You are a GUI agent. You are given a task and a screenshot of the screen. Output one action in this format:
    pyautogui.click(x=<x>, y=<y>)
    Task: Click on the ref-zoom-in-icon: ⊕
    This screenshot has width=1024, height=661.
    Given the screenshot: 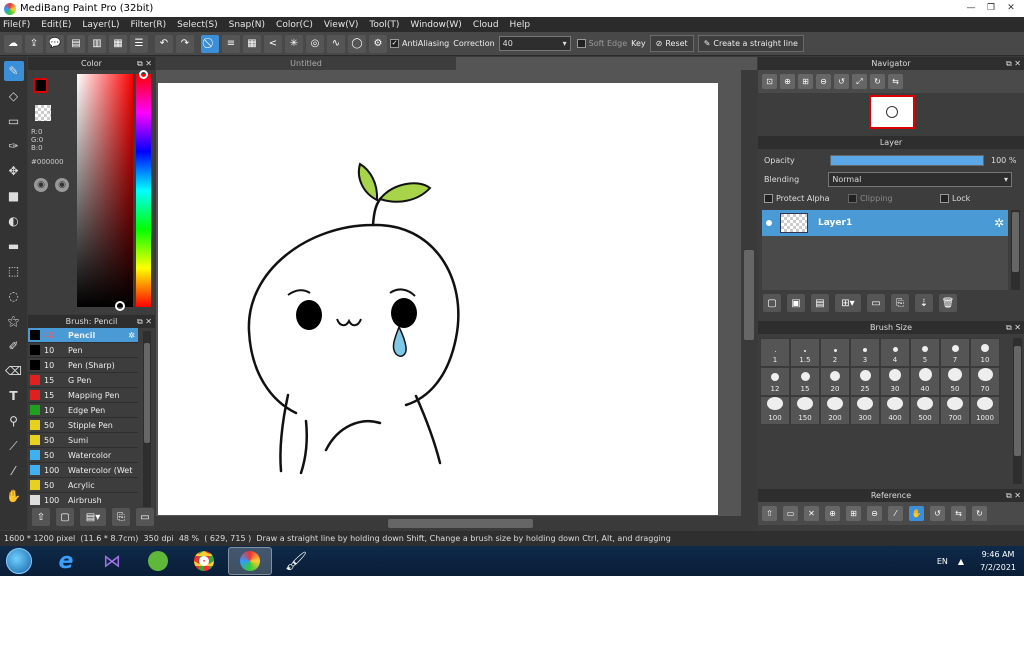 What is the action you would take?
    pyautogui.click(x=832, y=513)
    